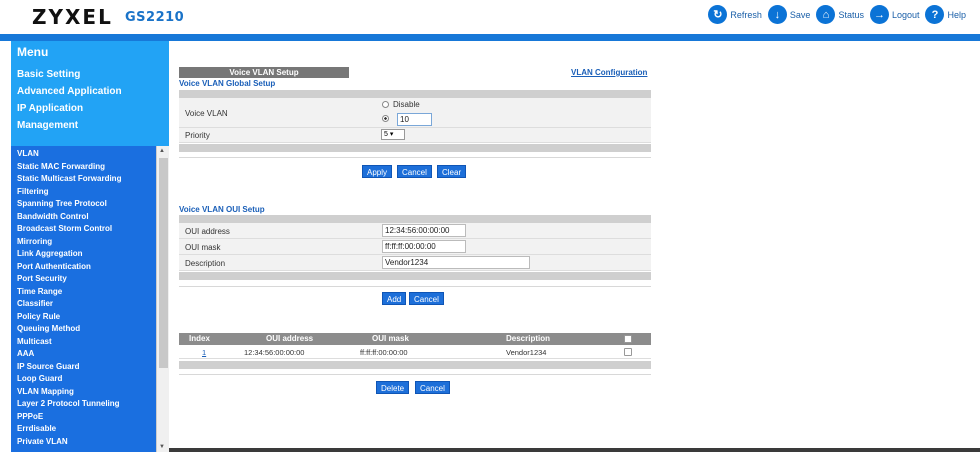 The height and width of the screenshot is (452, 980). I want to click on oui-table-bottombar, so click(415, 365).